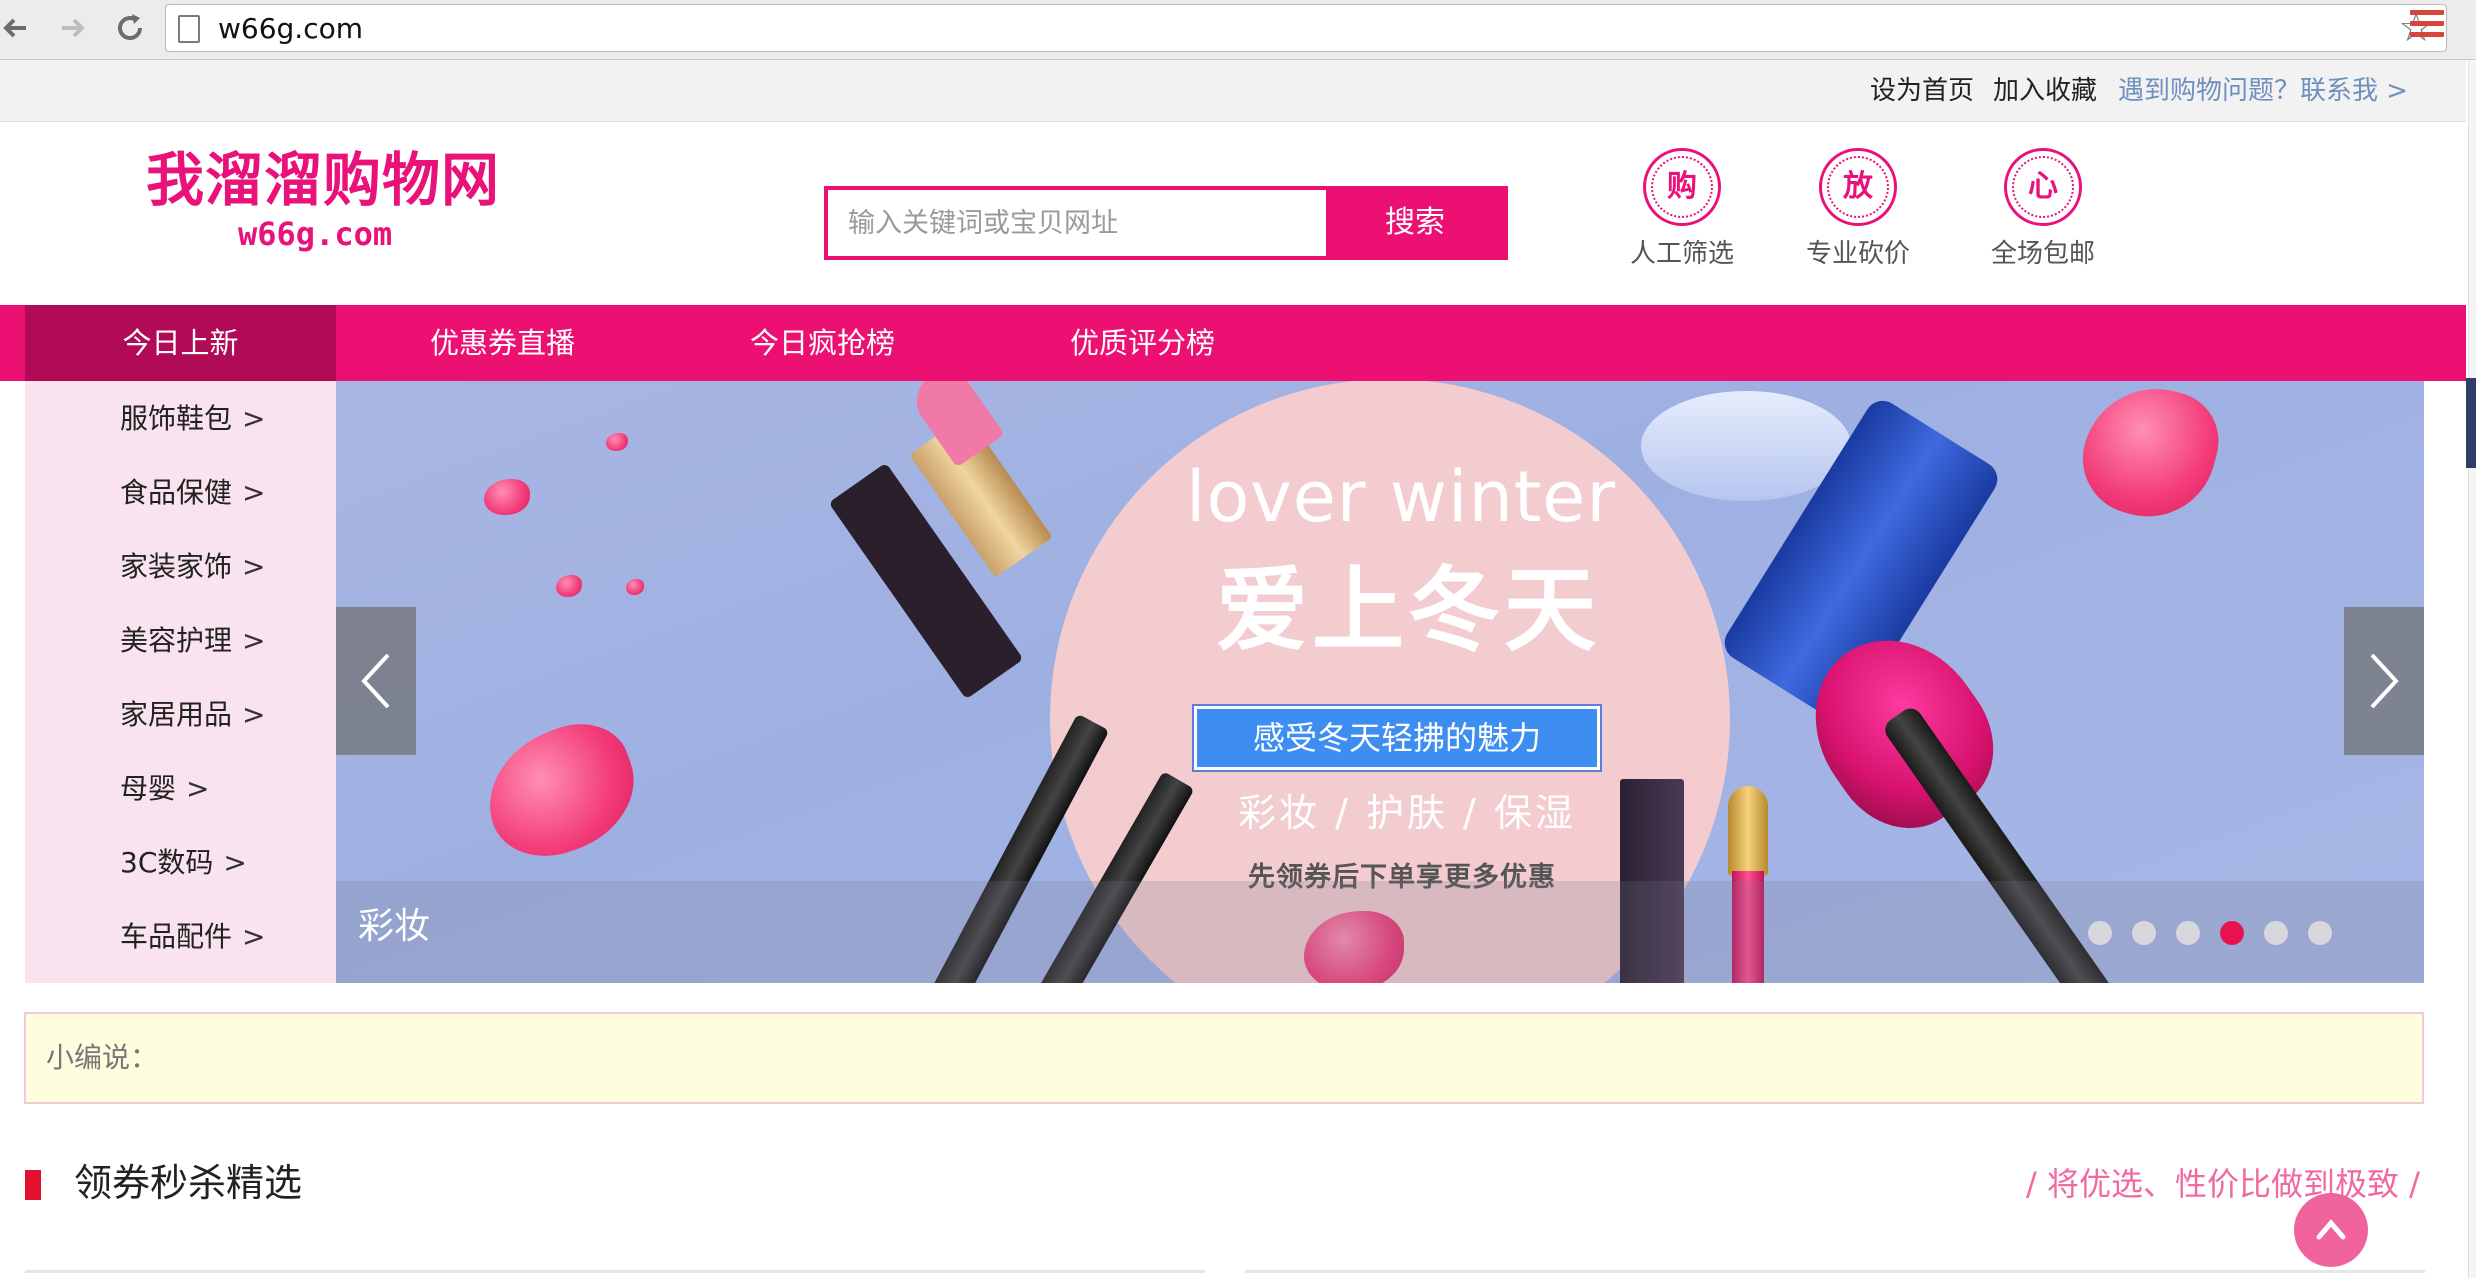 Image resolution: width=2476 pixels, height=1278 pixels. Describe the element at coordinates (2263, 91) in the screenshot. I see `contact-help-link: 遇到购物问题？联系我 >` at that location.